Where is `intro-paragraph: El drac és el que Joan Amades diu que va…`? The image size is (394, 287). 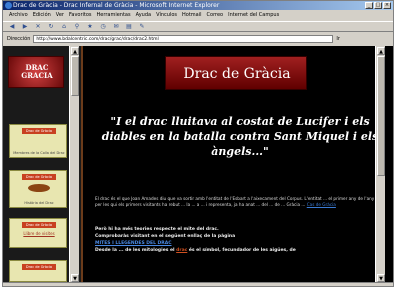
intro-paragraph: El drac és el que Joan Amades diu que va… is located at coordinates (240, 202).